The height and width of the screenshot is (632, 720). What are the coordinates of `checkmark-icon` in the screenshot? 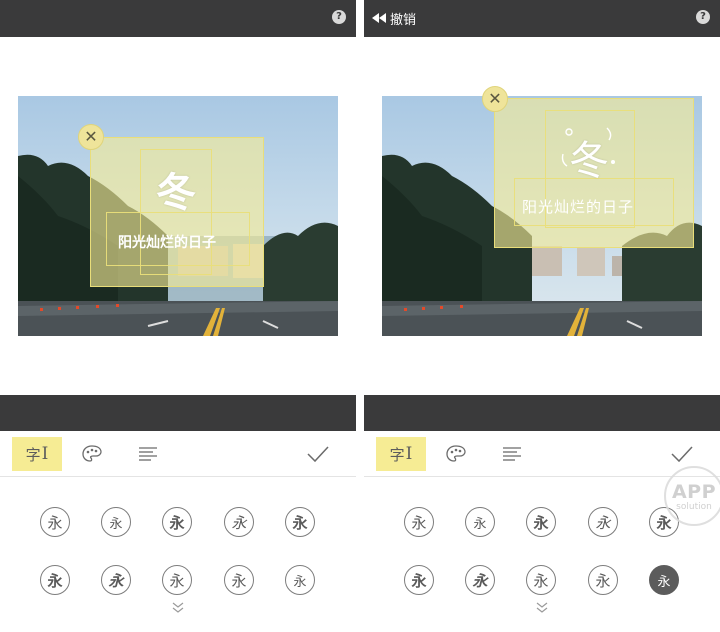 It's located at (318, 454).